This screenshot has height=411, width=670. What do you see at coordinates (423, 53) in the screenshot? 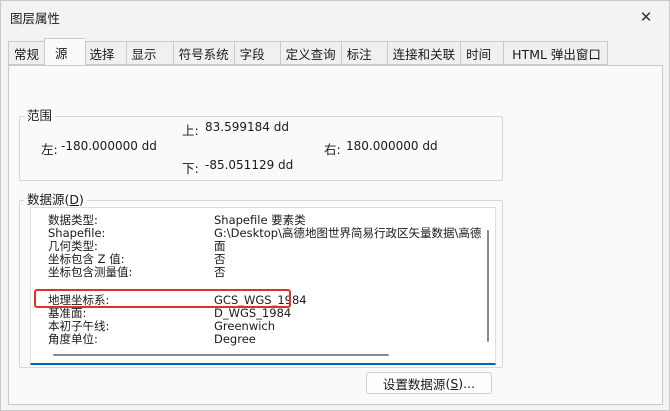
I see `tab-joins-relates: 连接和关联` at bounding box center [423, 53].